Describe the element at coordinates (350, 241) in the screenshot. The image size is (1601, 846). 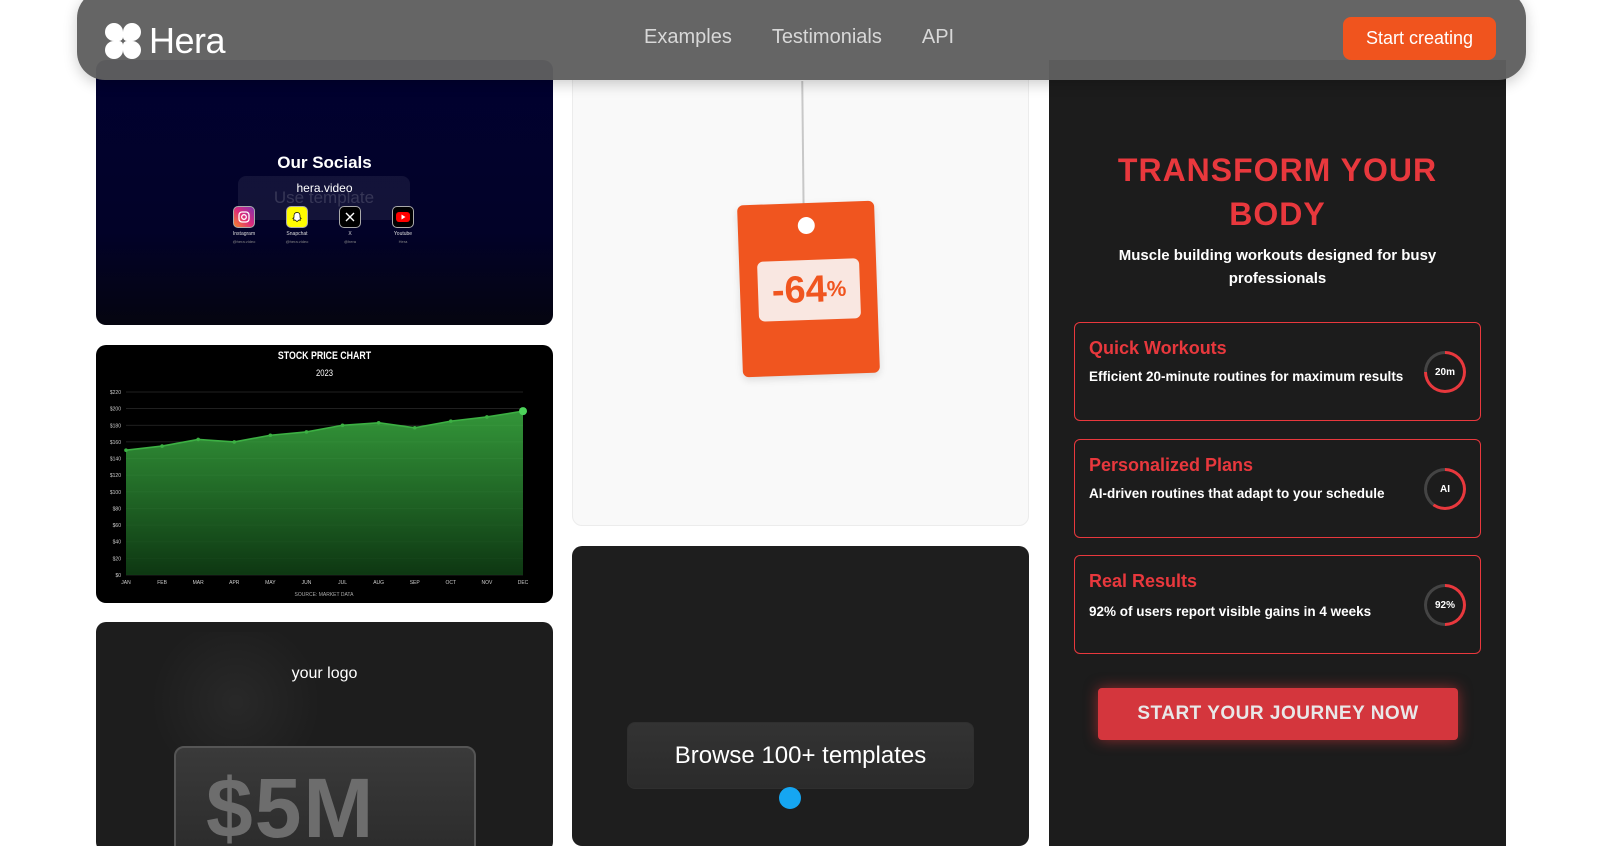
I see `social-handle: @hera` at that location.